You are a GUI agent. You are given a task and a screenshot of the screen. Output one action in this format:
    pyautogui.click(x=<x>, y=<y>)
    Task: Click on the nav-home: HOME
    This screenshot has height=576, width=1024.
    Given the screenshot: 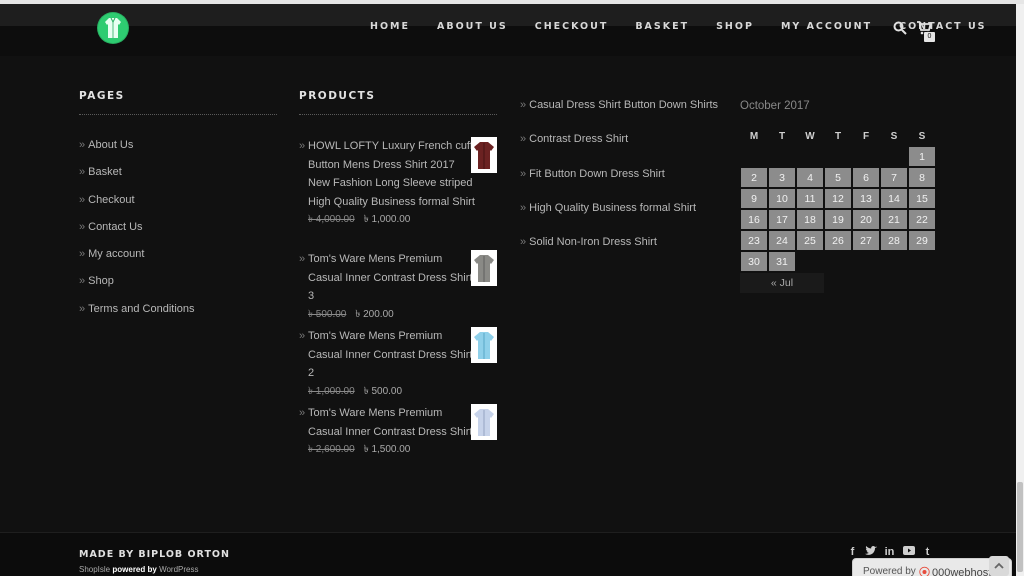 What is the action you would take?
    pyautogui.click(x=390, y=26)
    